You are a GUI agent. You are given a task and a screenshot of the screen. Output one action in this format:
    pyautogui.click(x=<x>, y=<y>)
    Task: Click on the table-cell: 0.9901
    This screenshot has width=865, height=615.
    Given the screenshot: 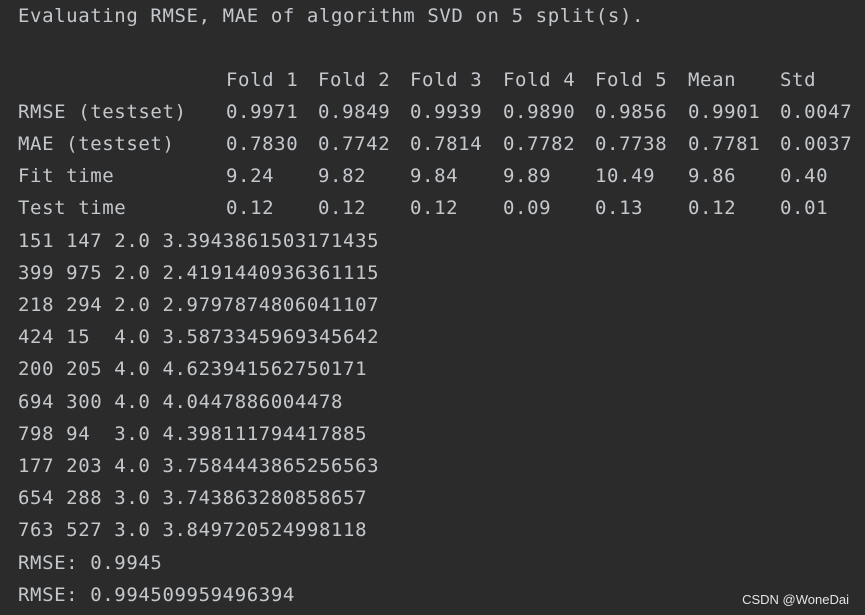 What is the action you would take?
    pyautogui.click(x=724, y=112)
    